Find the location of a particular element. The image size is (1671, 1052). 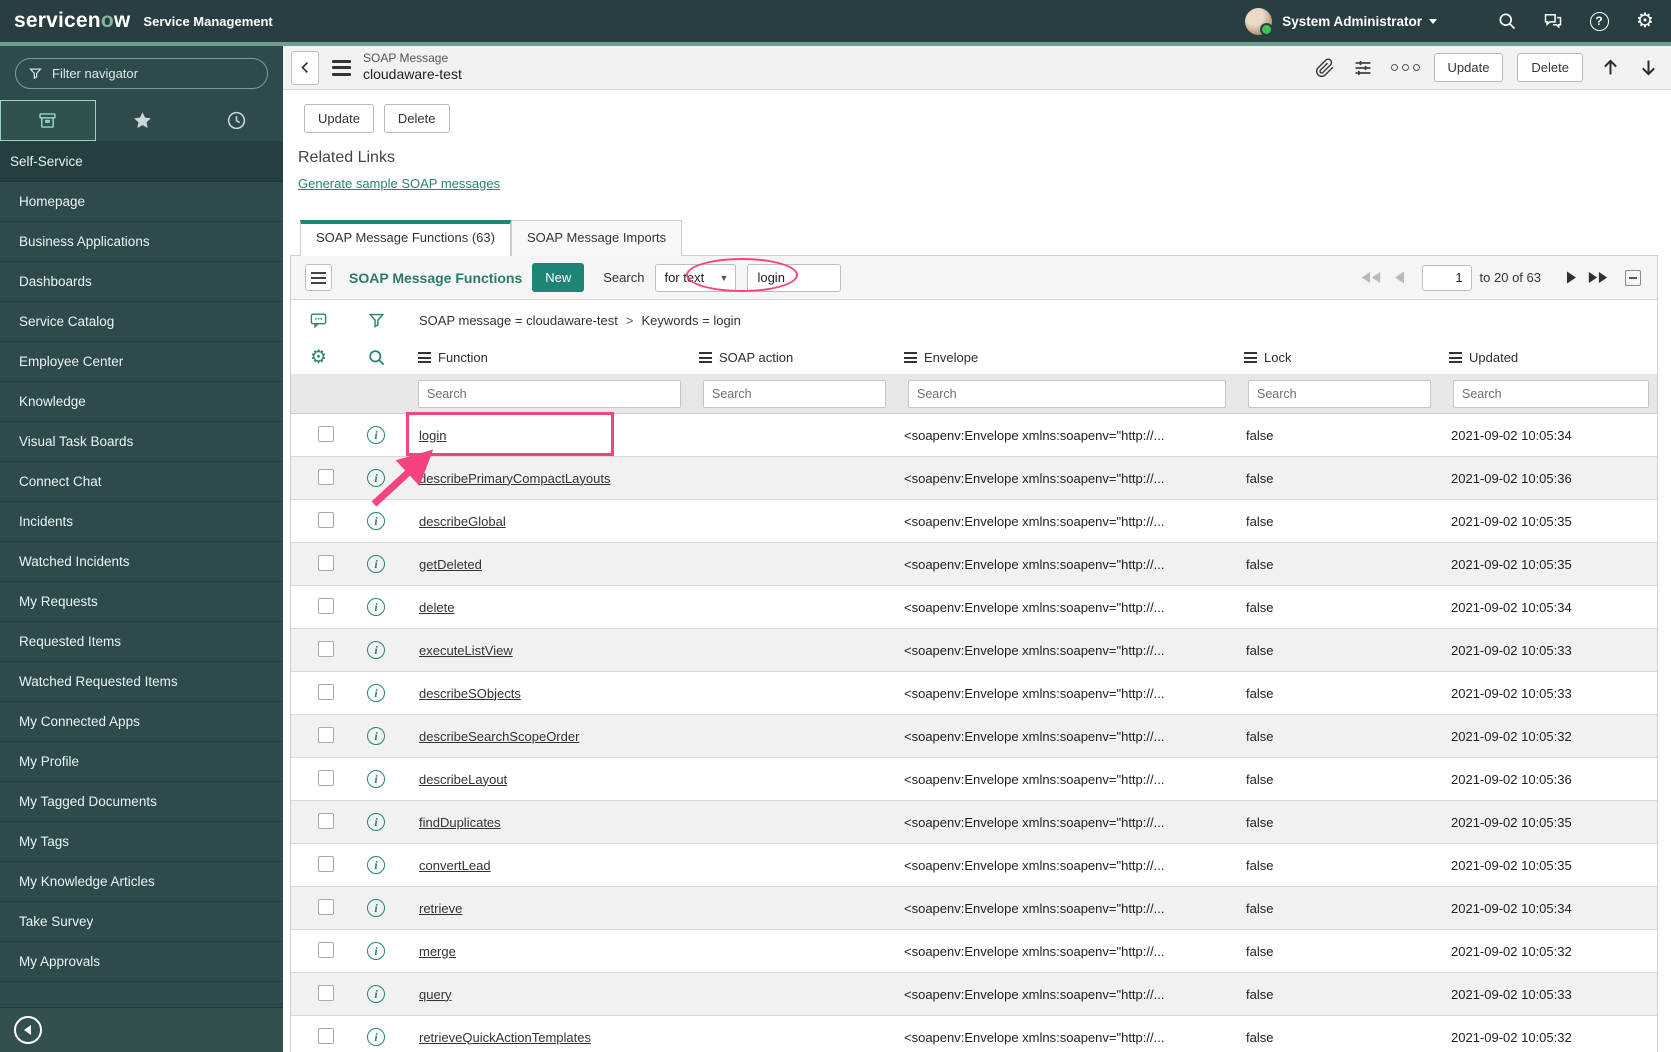

function-link: retrieveQuickActionTemplates is located at coordinates (505, 1037).